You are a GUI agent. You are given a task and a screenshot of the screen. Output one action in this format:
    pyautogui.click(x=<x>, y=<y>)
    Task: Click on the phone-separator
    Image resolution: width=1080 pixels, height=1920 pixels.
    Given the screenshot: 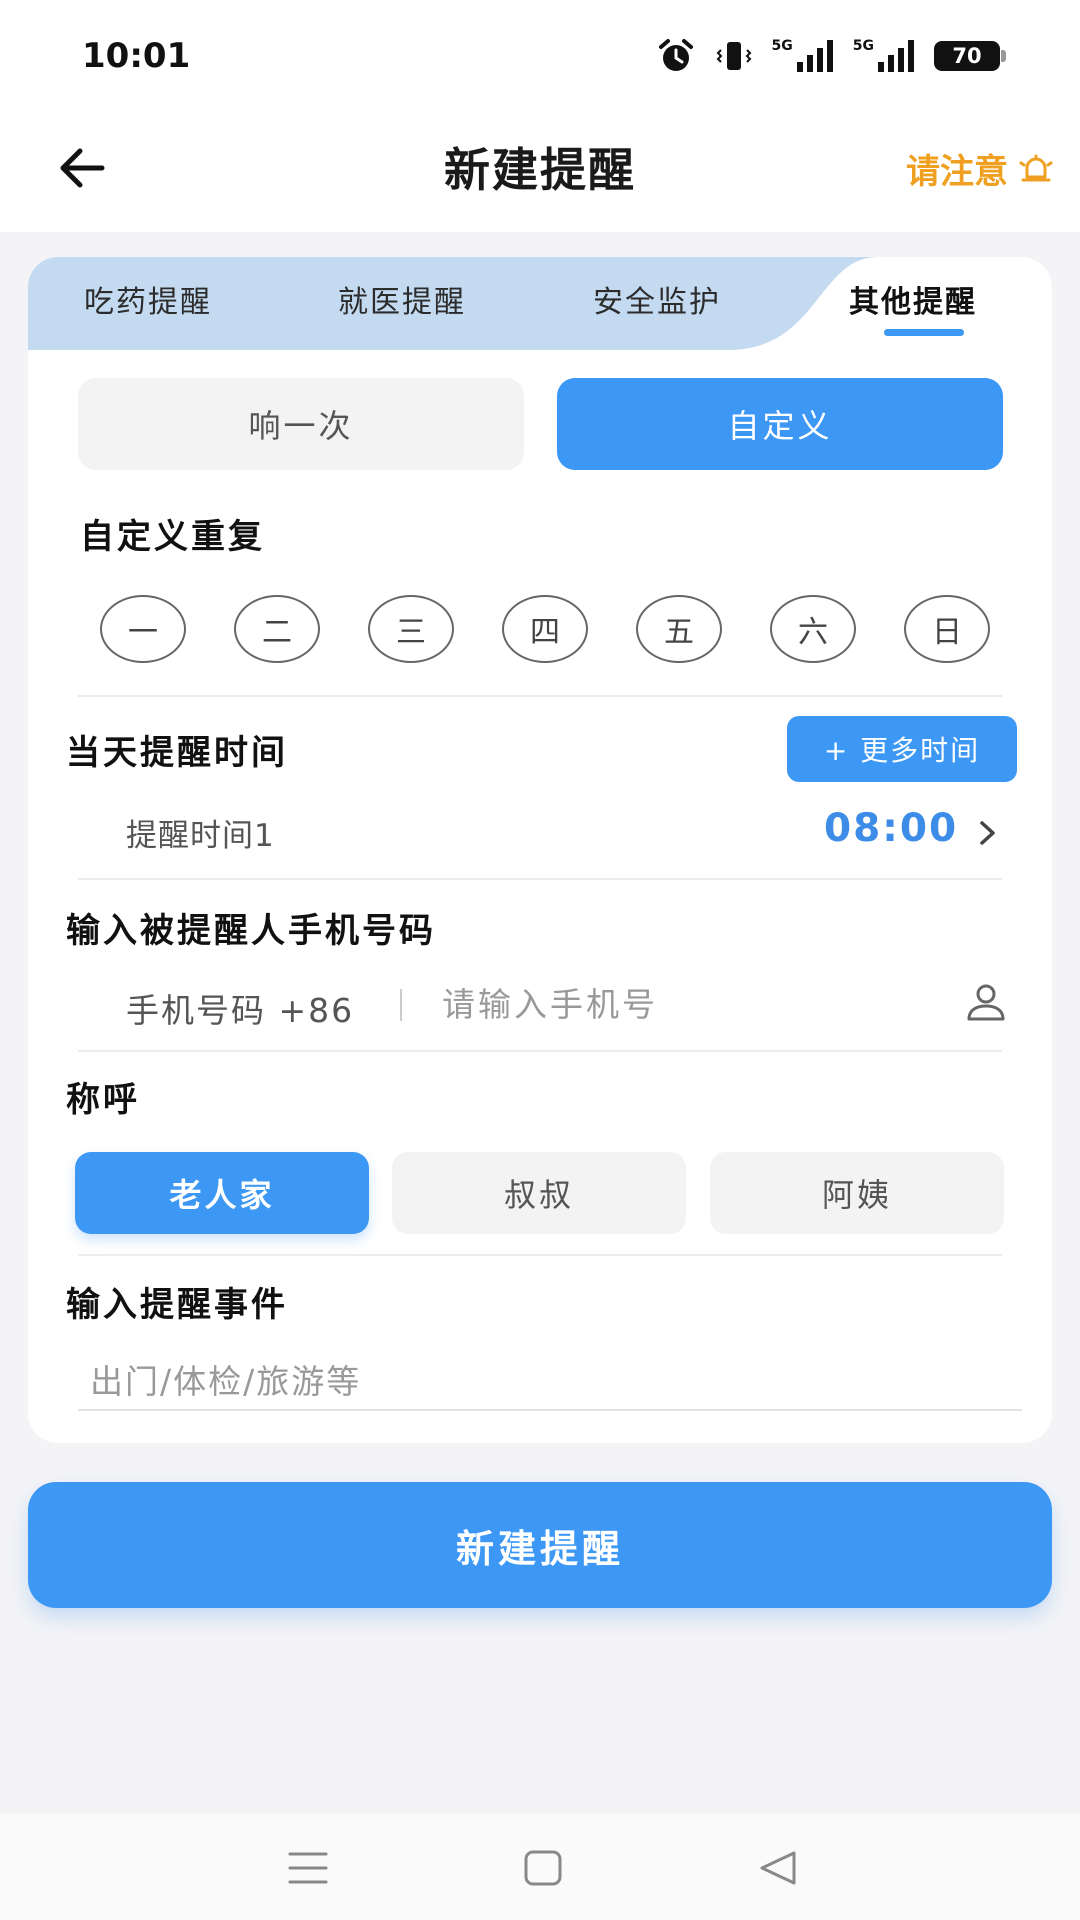 What is the action you would take?
    pyautogui.click(x=401, y=1005)
    